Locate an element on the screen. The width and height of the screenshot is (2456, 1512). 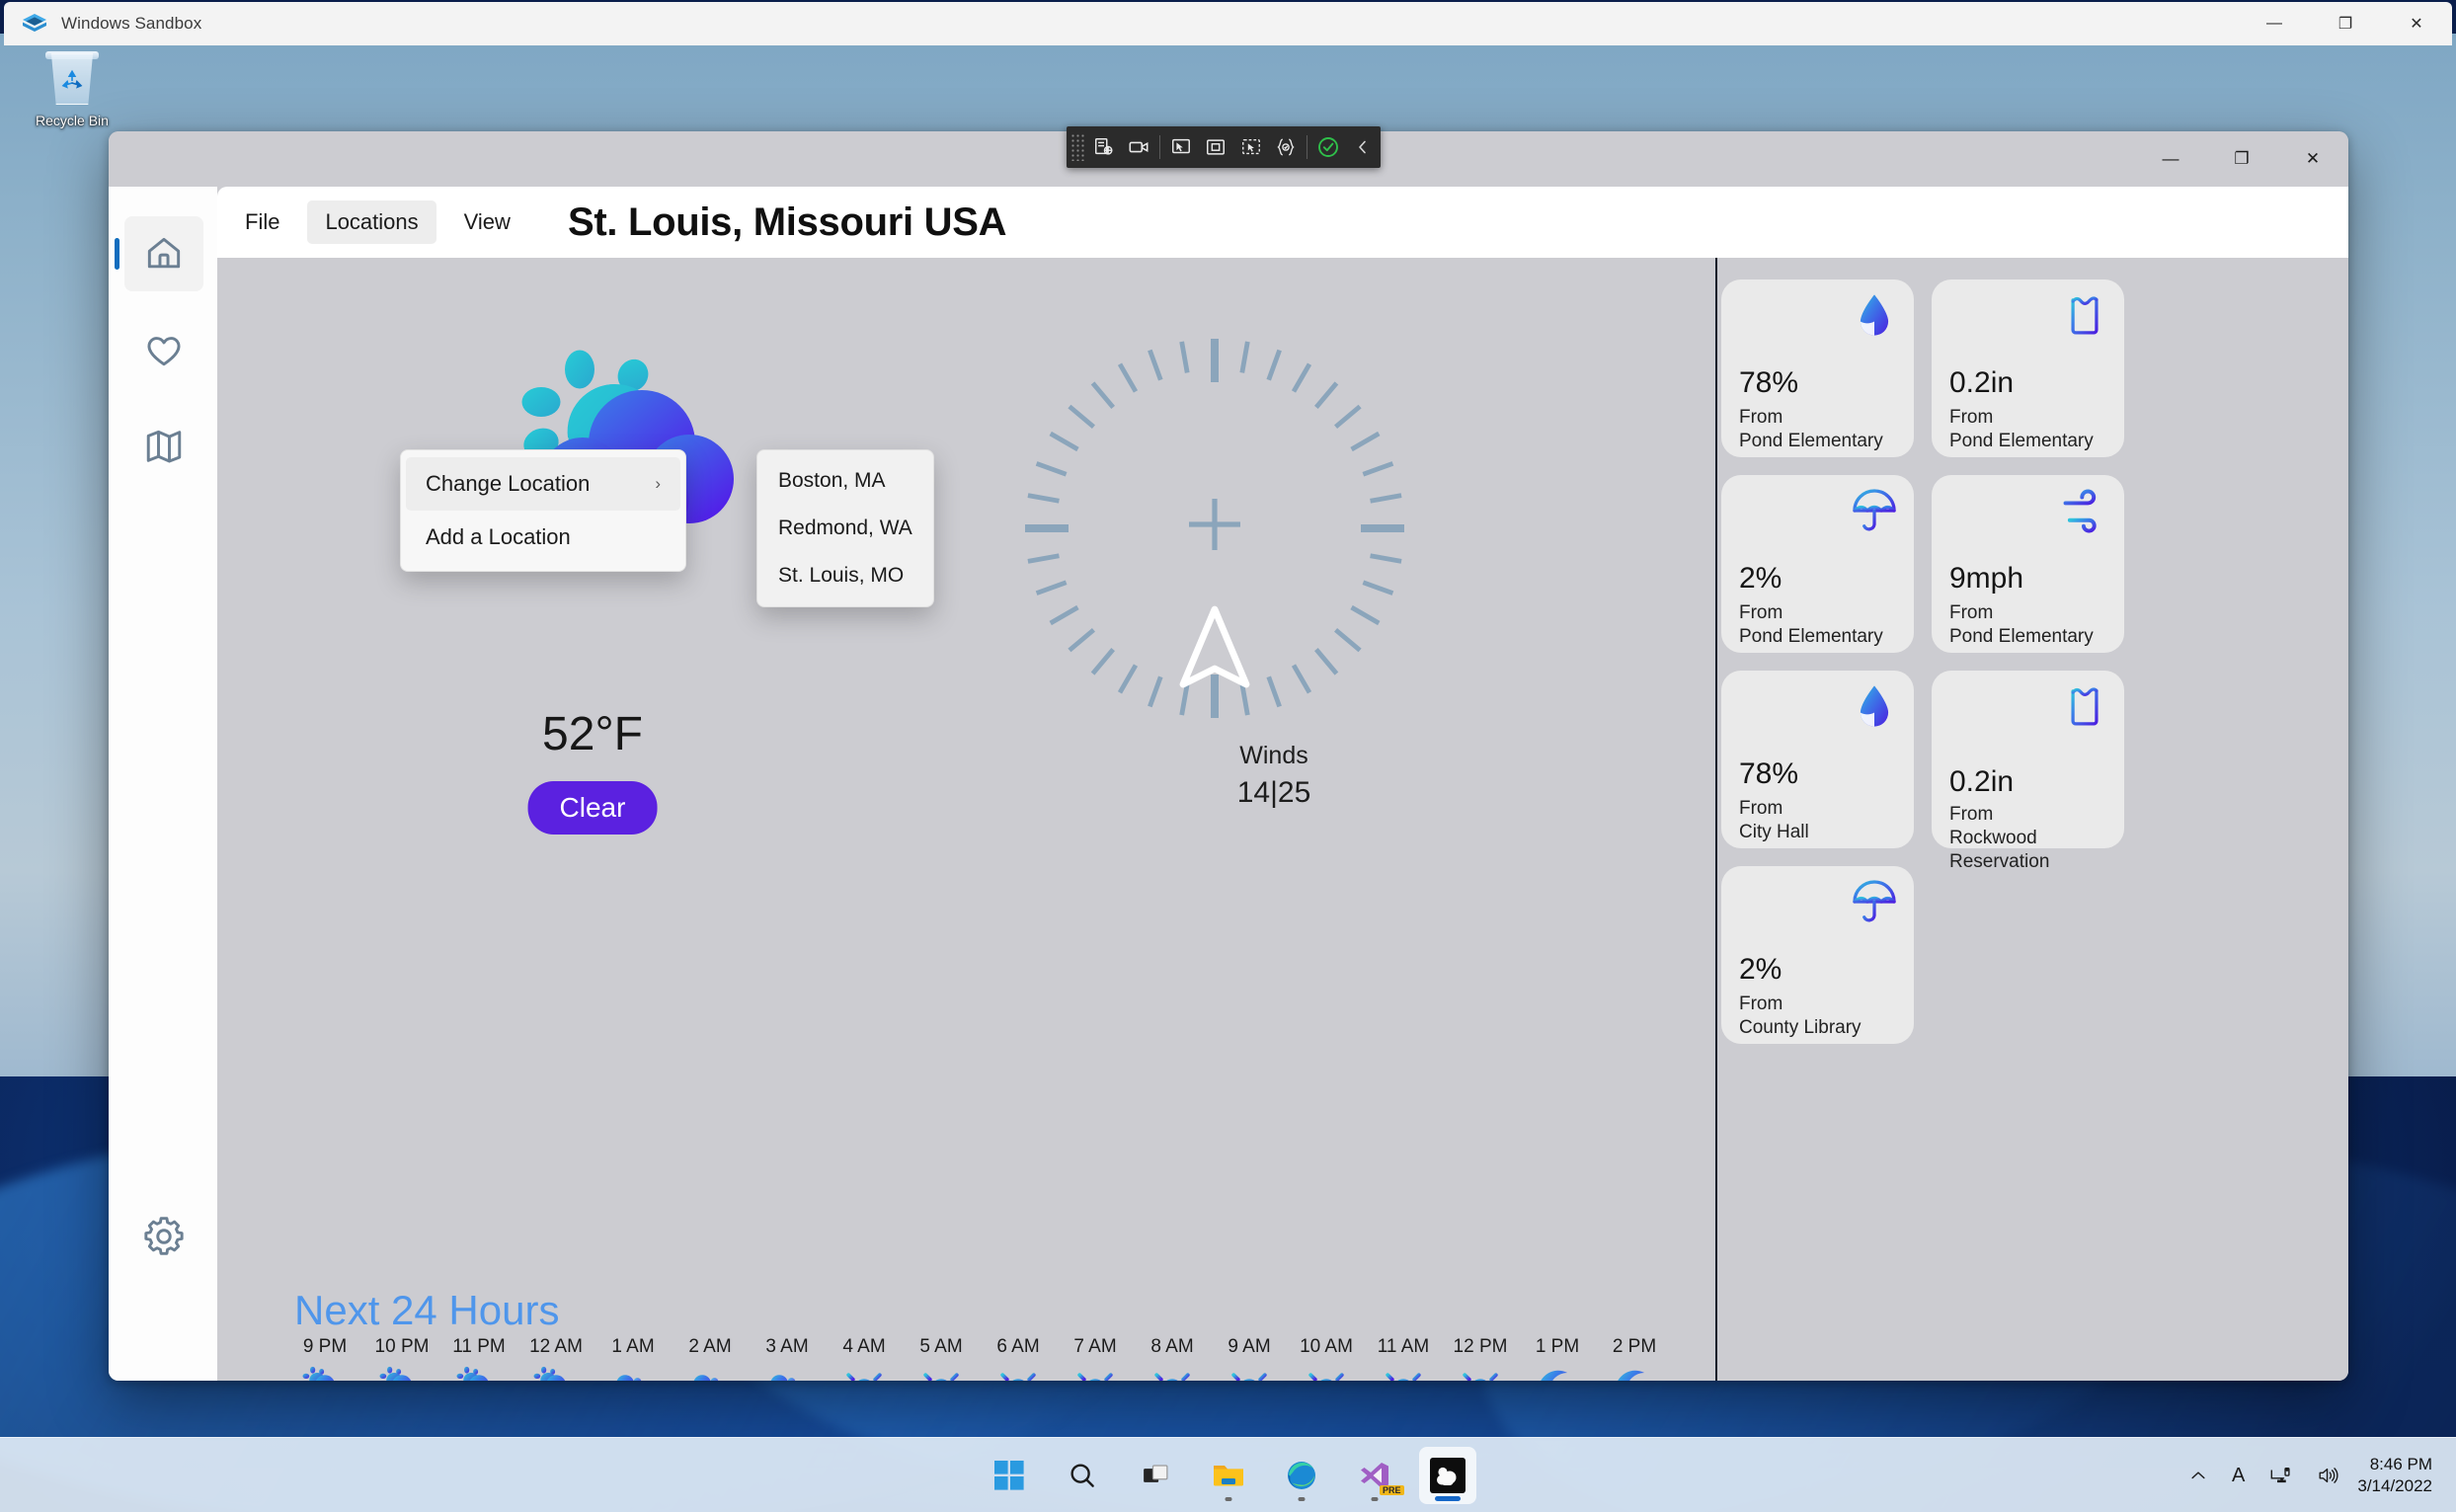
hourly-forecast-item: 11 PM 48° is located at coordinates (478, 1359).